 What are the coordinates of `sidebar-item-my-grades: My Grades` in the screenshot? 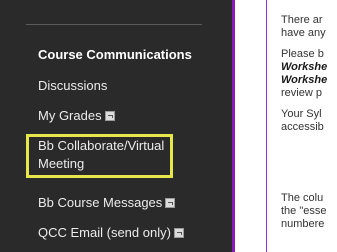 It's located at (76, 115).